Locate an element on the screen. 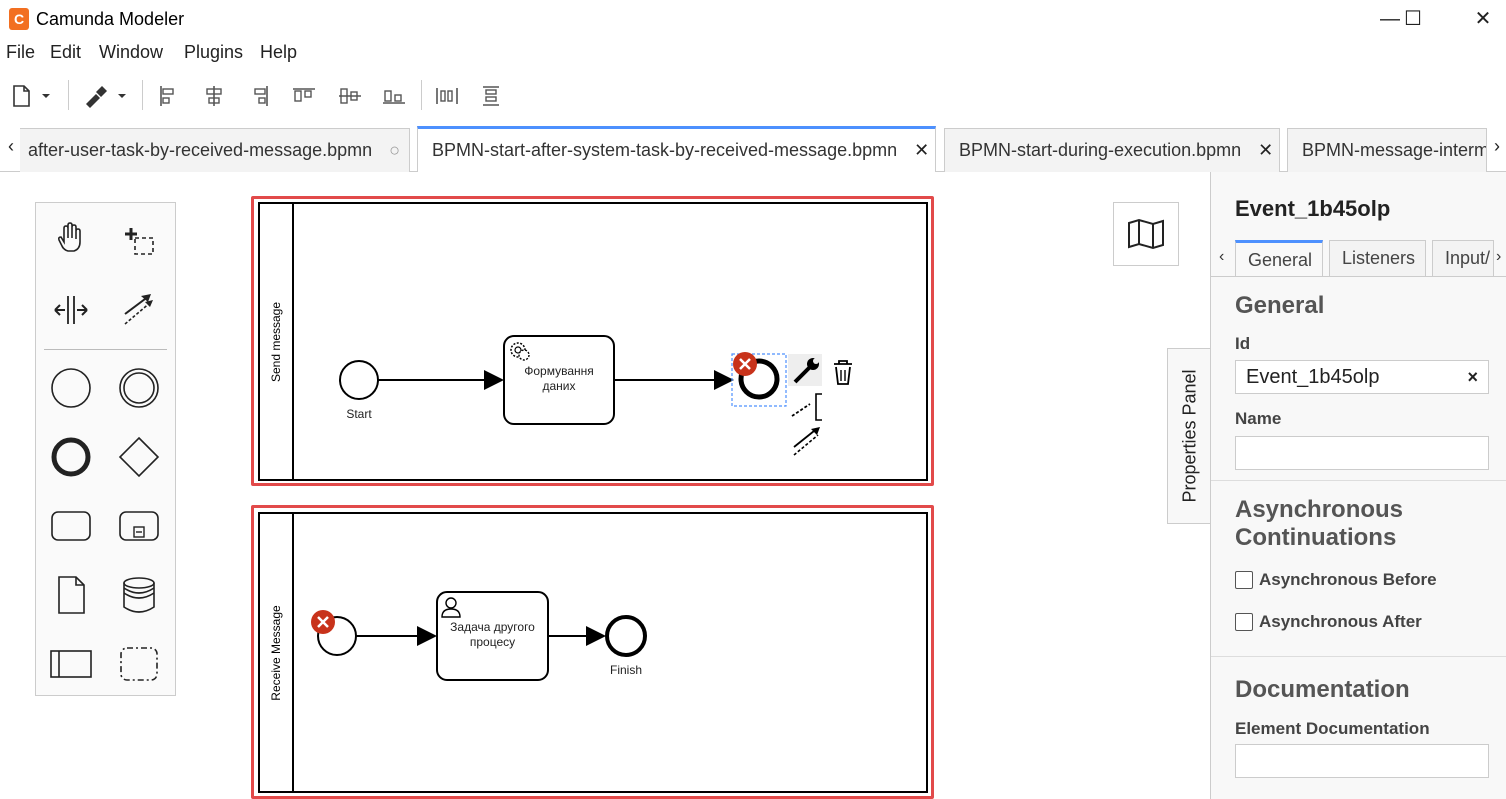 This screenshot has width=1506, height=799. distribute-horizontal-icon is located at coordinates (447, 96).